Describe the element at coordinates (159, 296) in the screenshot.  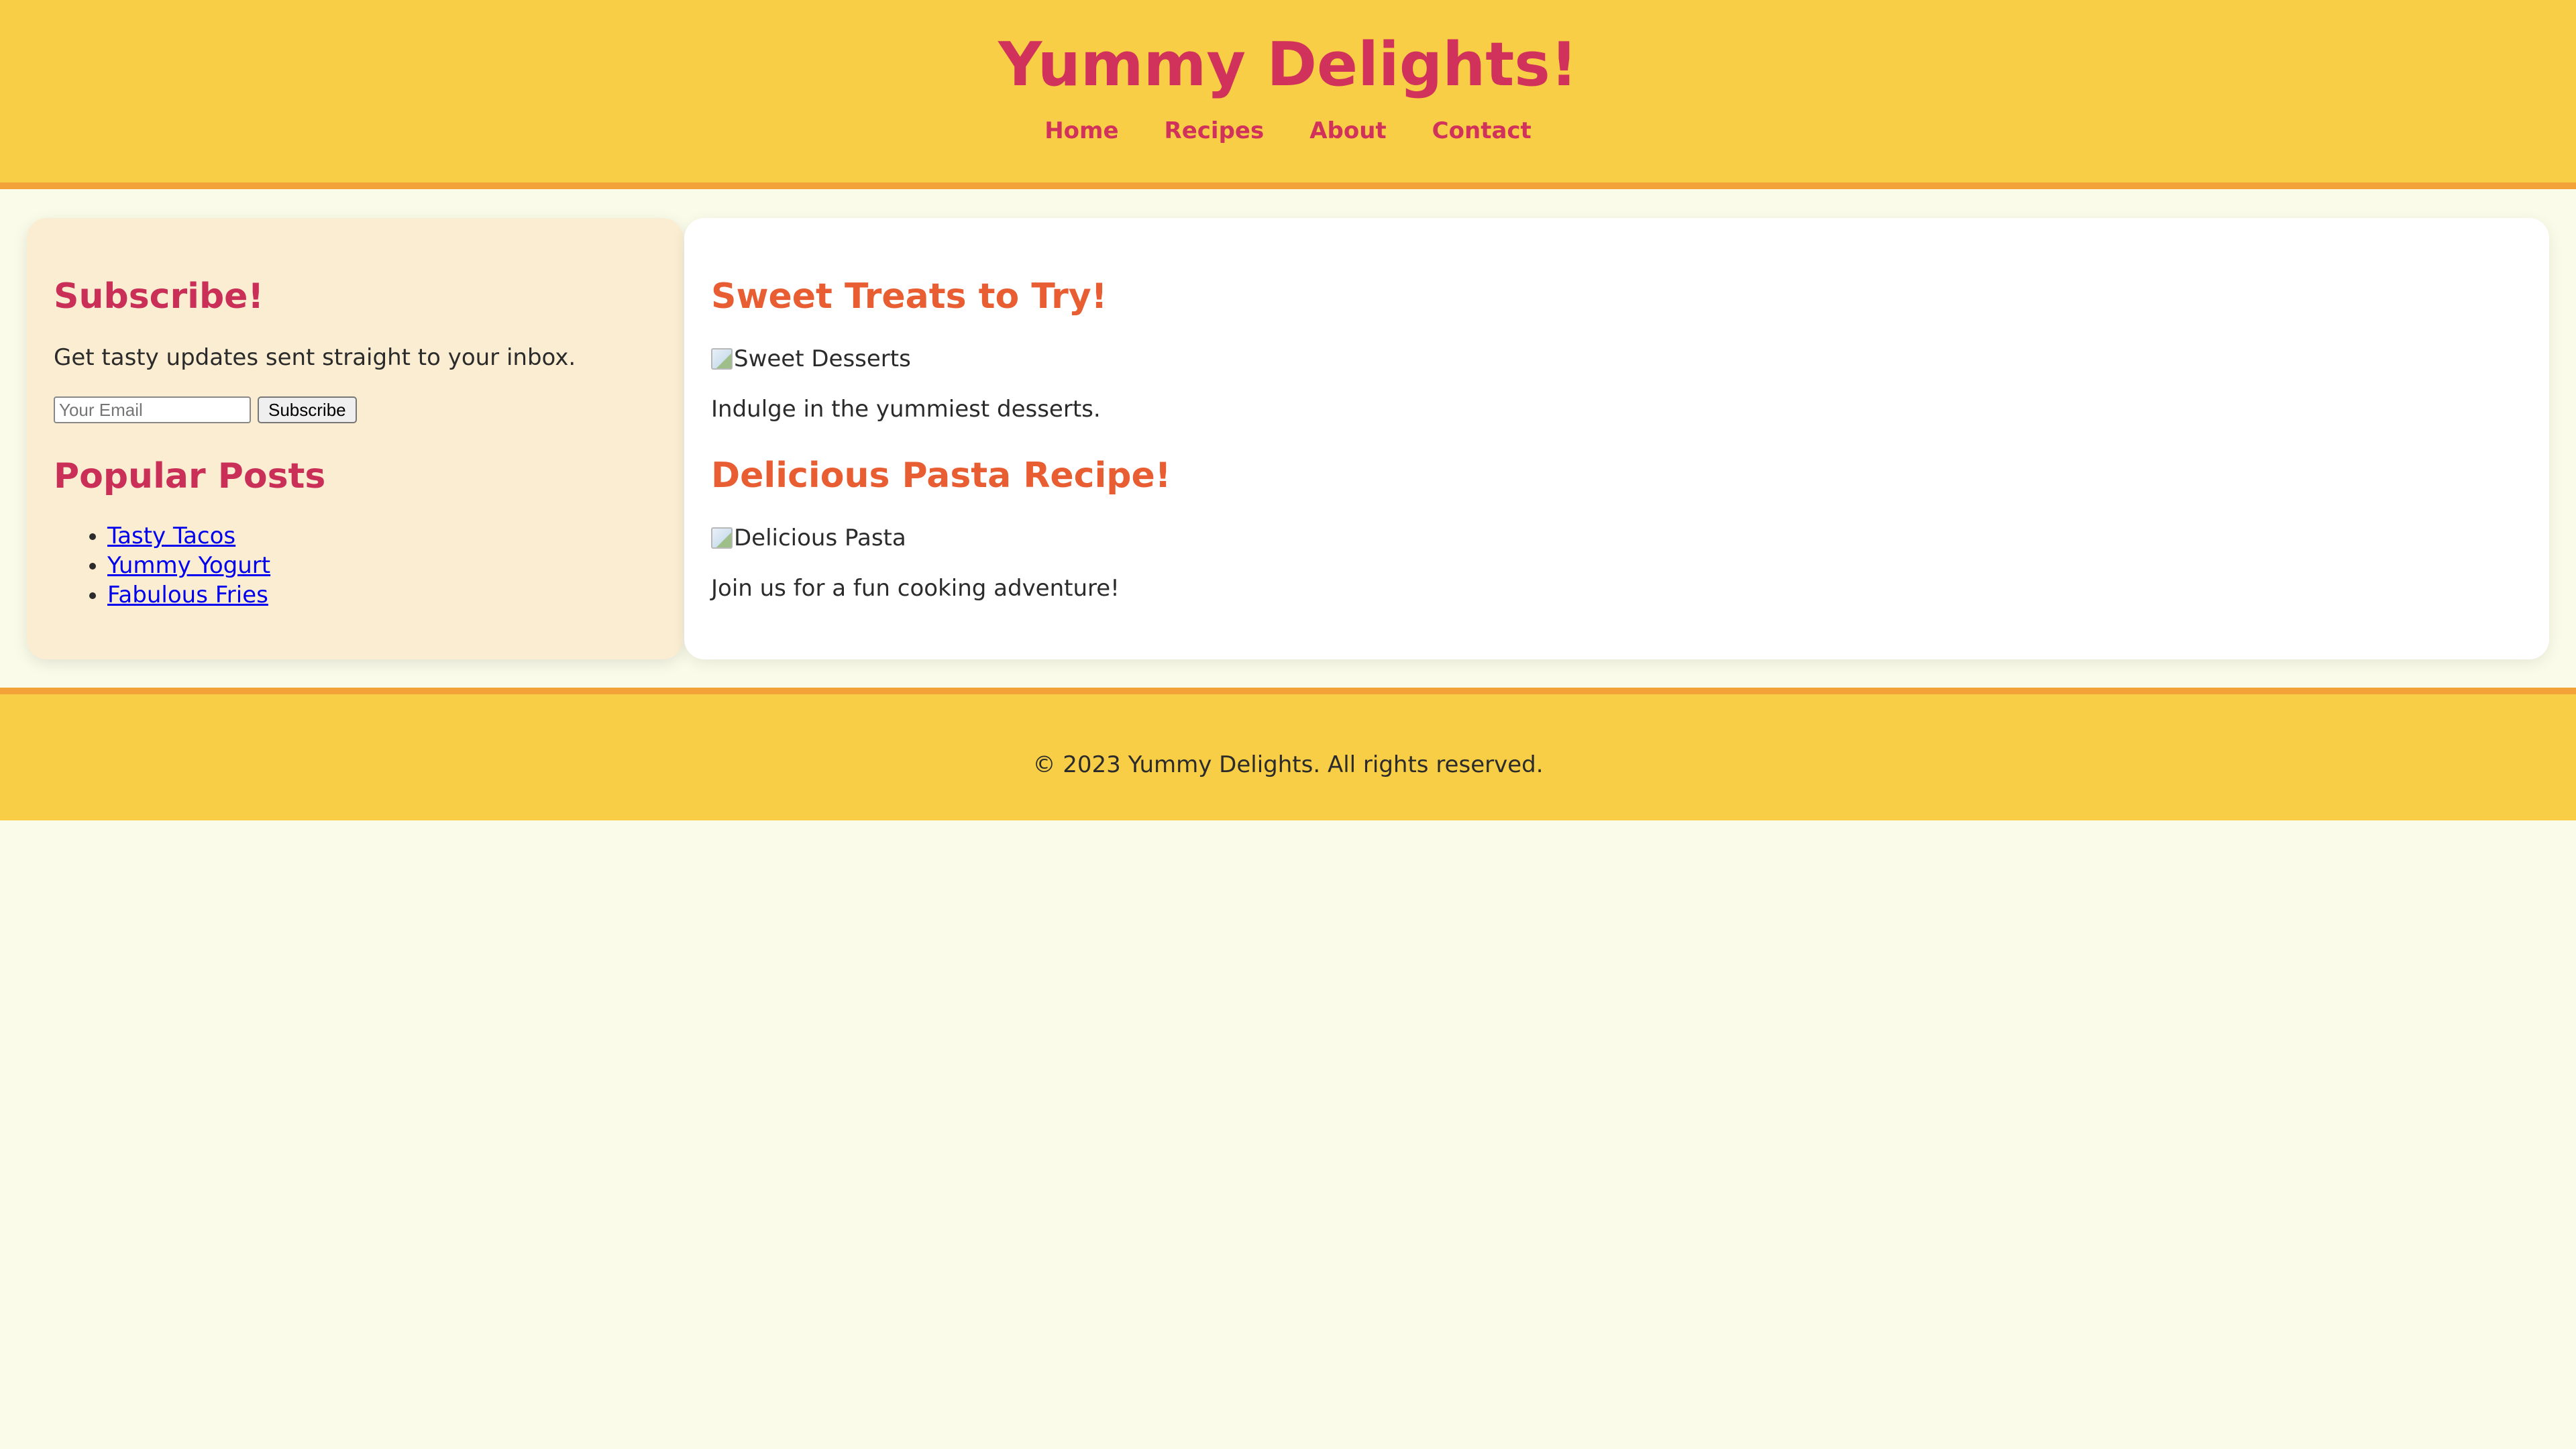
I see `subscribe-heading: Subscribe!` at that location.